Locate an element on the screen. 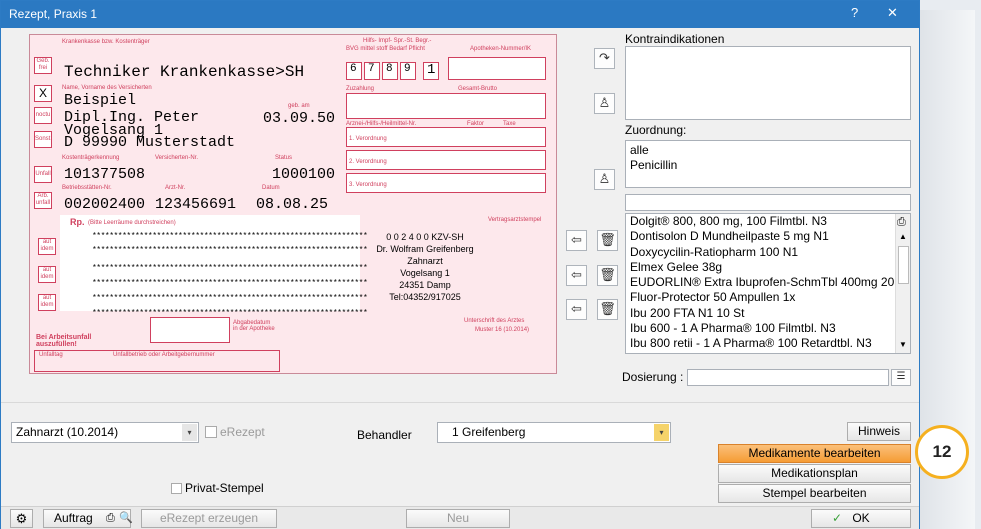 The image size is (981, 529). zuzahlung-box is located at coordinates (446, 106).